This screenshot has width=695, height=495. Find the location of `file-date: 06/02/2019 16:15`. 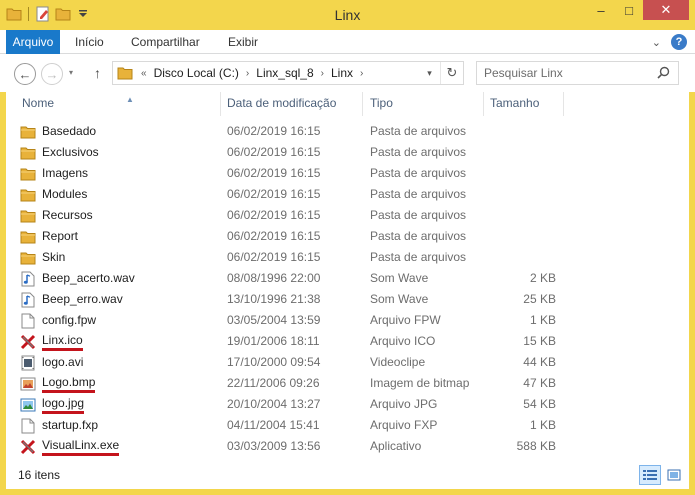

file-date: 06/02/2019 16:15 is located at coordinates (274, 152).